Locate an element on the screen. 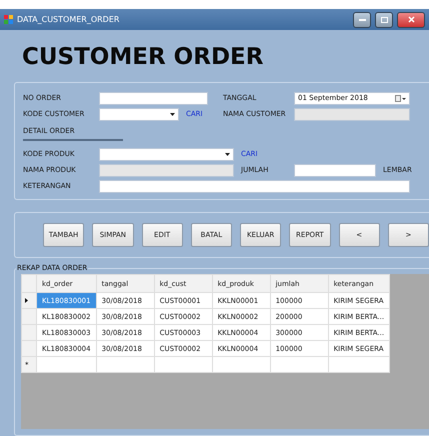 The image size is (429, 436). notes-field is located at coordinates (254, 186).